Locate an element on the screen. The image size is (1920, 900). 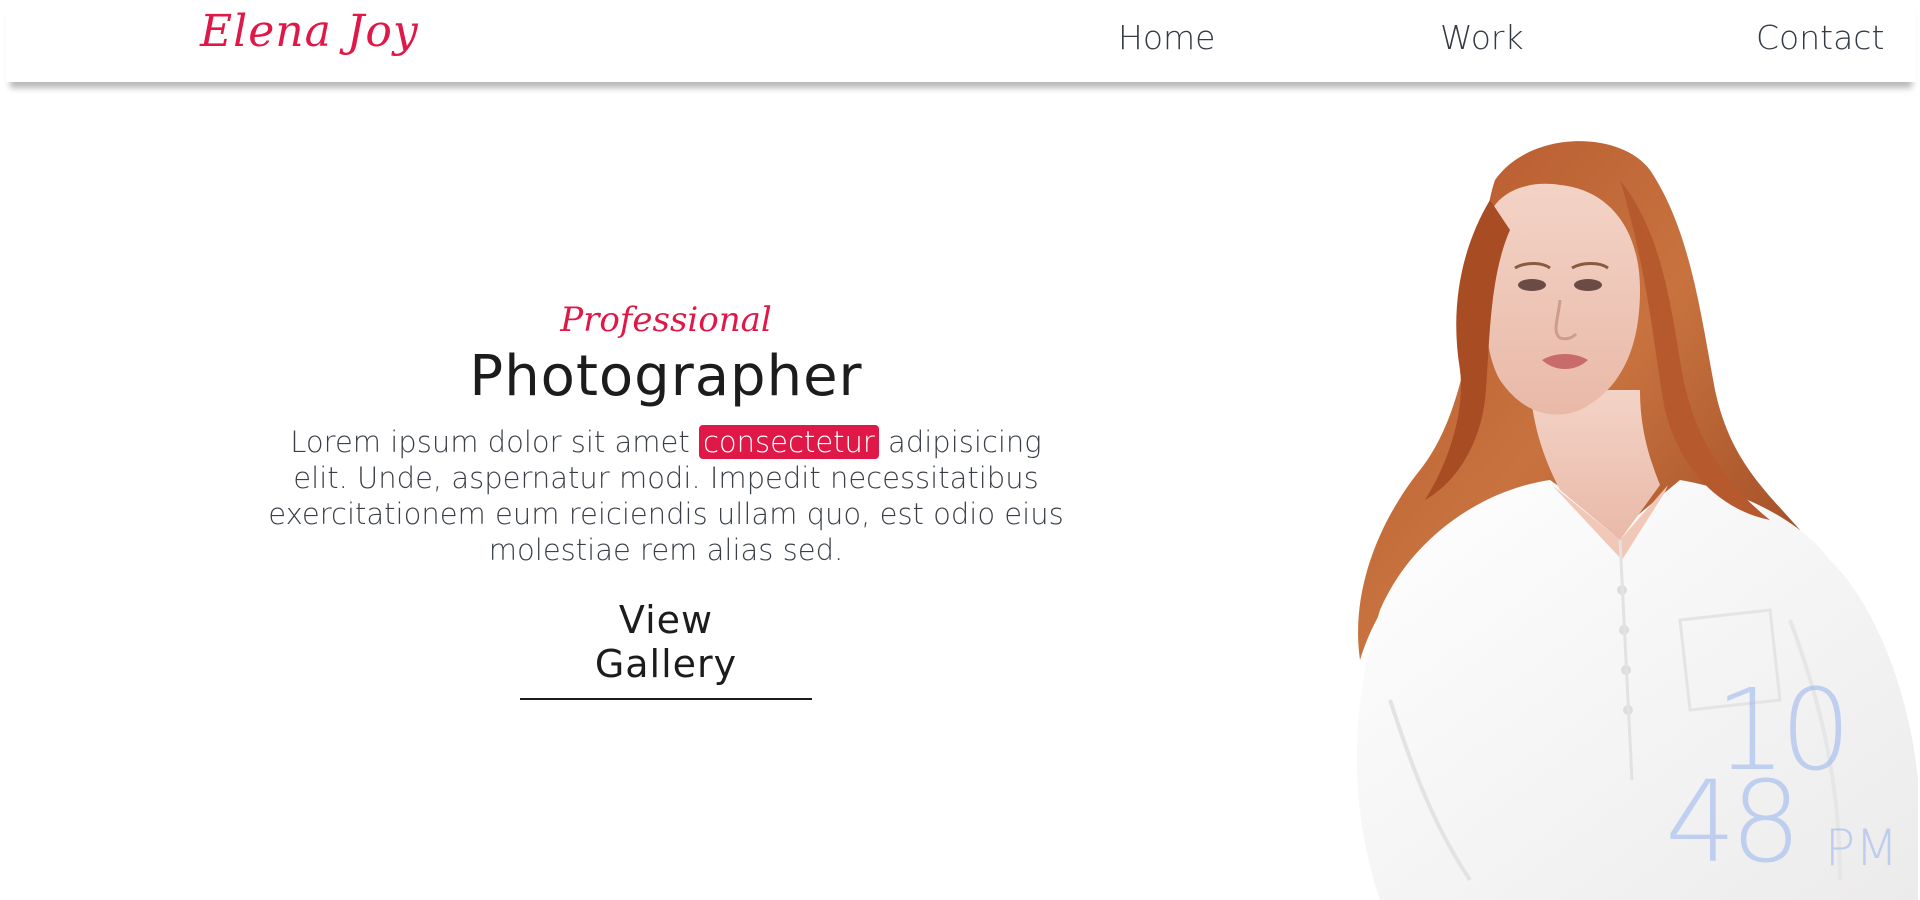
nav-contact-link: Contact is located at coordinates (1820, 37).